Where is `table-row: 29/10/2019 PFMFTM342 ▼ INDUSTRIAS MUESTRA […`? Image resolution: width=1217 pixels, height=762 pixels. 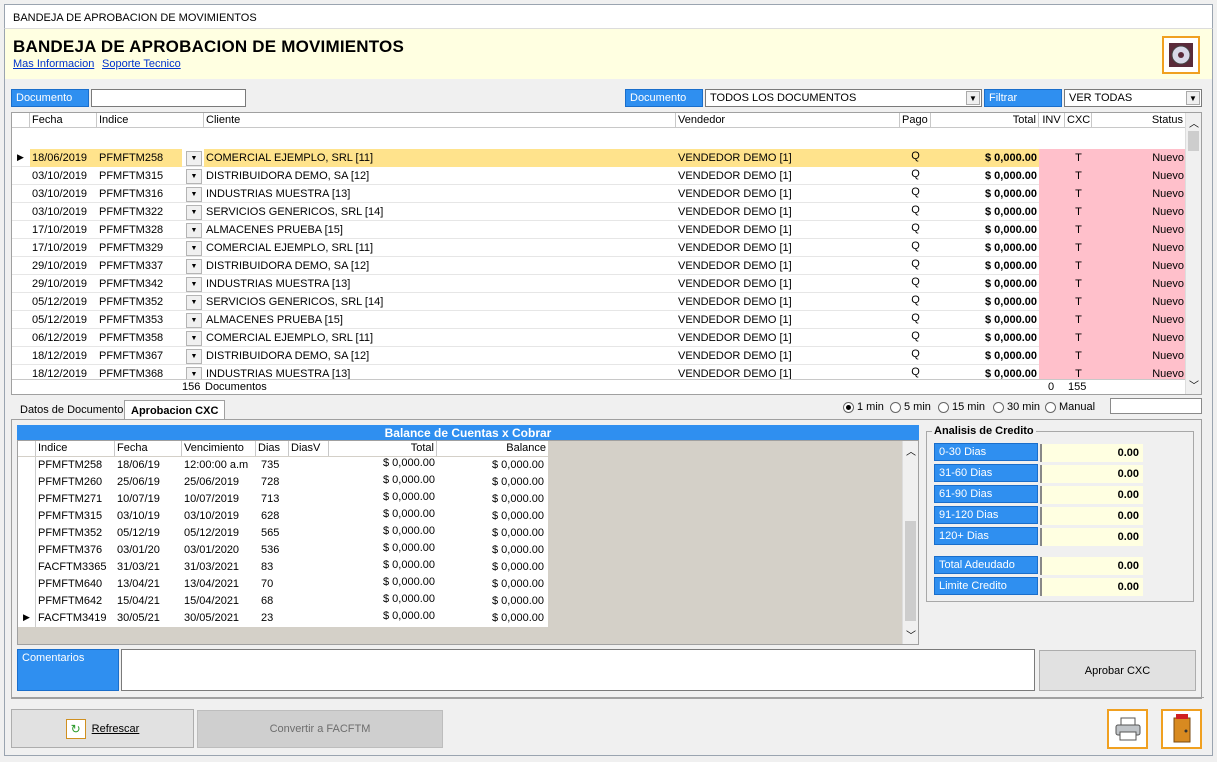
table-row: 29/10/2019 PFMFTM342 ▼ INDUSTRIAS MUESTRA [… is located at coordinates (599, 284).